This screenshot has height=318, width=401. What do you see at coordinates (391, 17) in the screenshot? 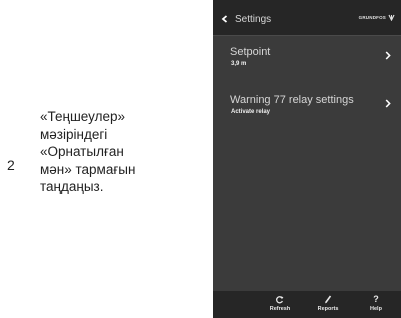
I see `brand-mark-icon` at bounding box center [391, 17].